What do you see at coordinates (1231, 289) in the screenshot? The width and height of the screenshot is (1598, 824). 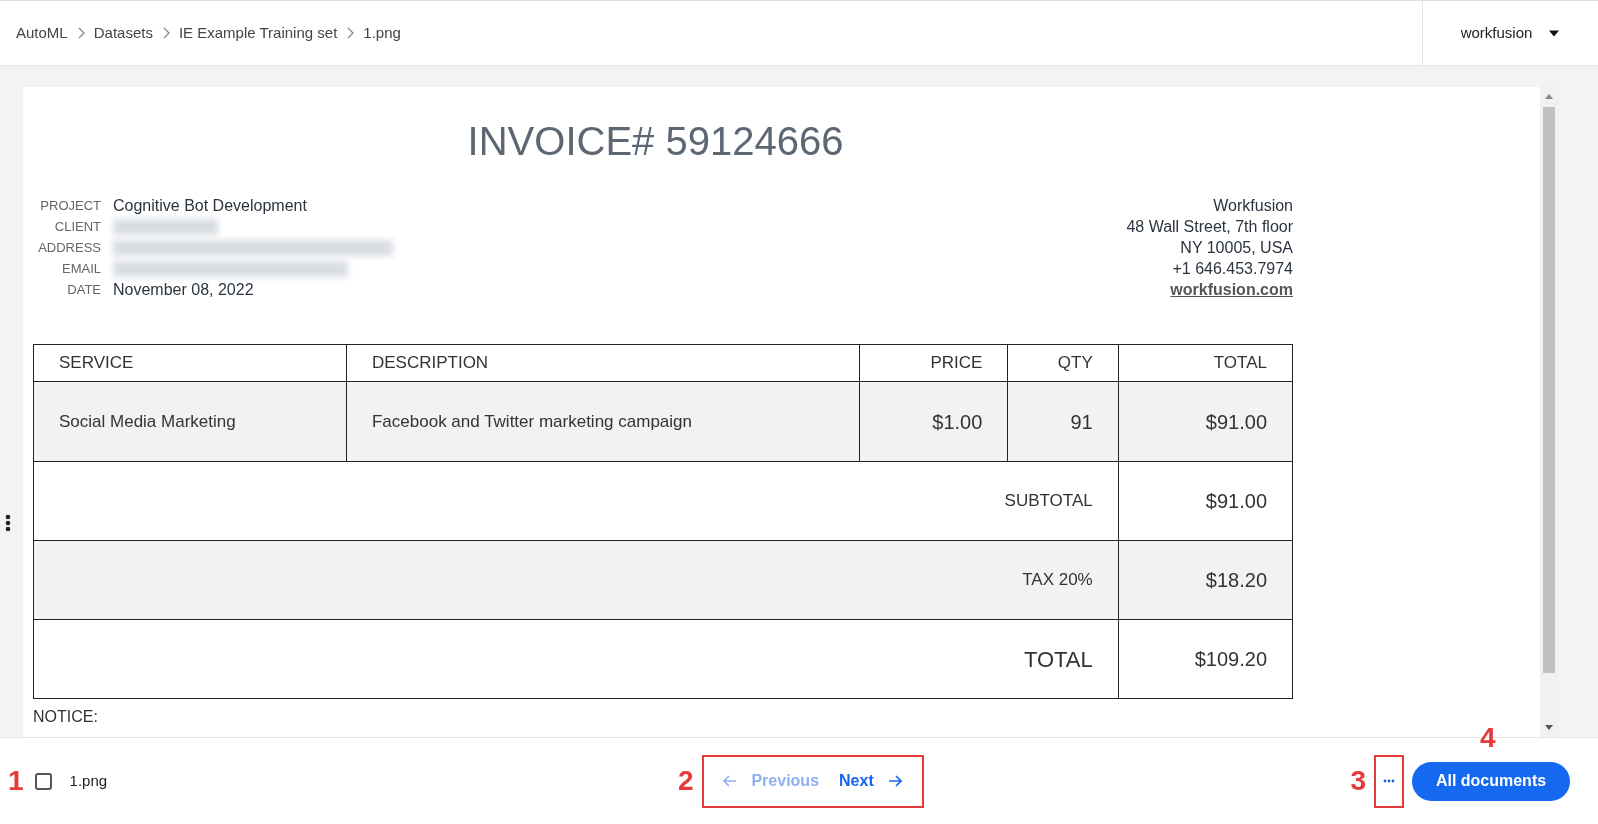 I see `website-link: workfusion.com` at bounding box center [1231, 289].